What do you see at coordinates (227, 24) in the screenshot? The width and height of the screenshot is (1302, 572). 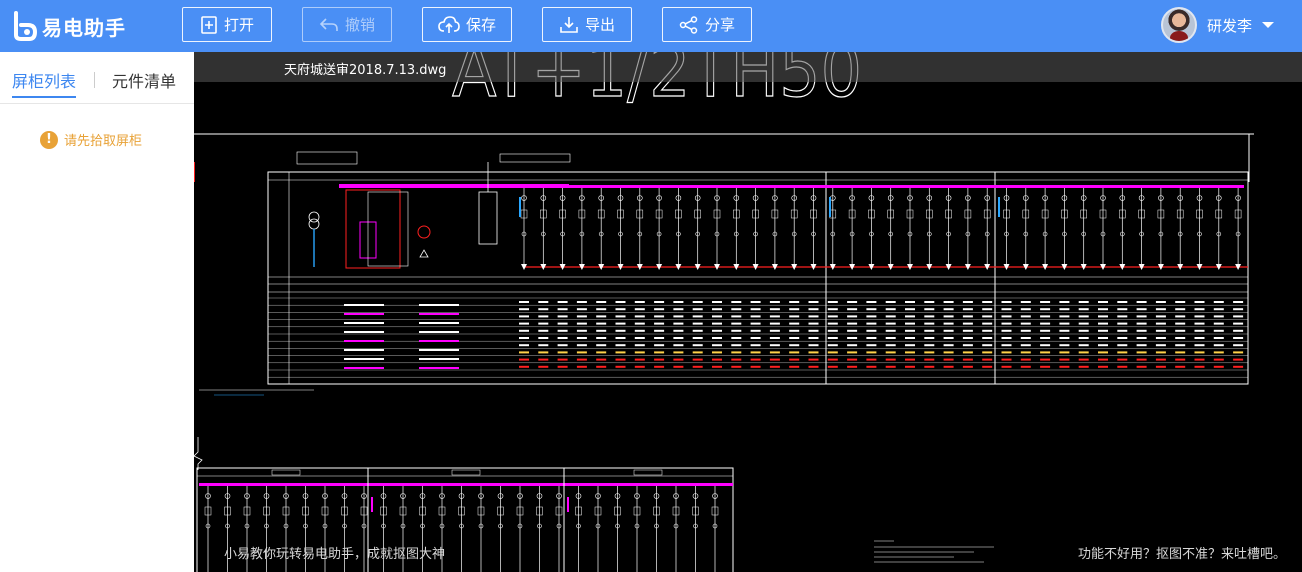 I see `open-button: 打开` at bounding box center [227, 24].